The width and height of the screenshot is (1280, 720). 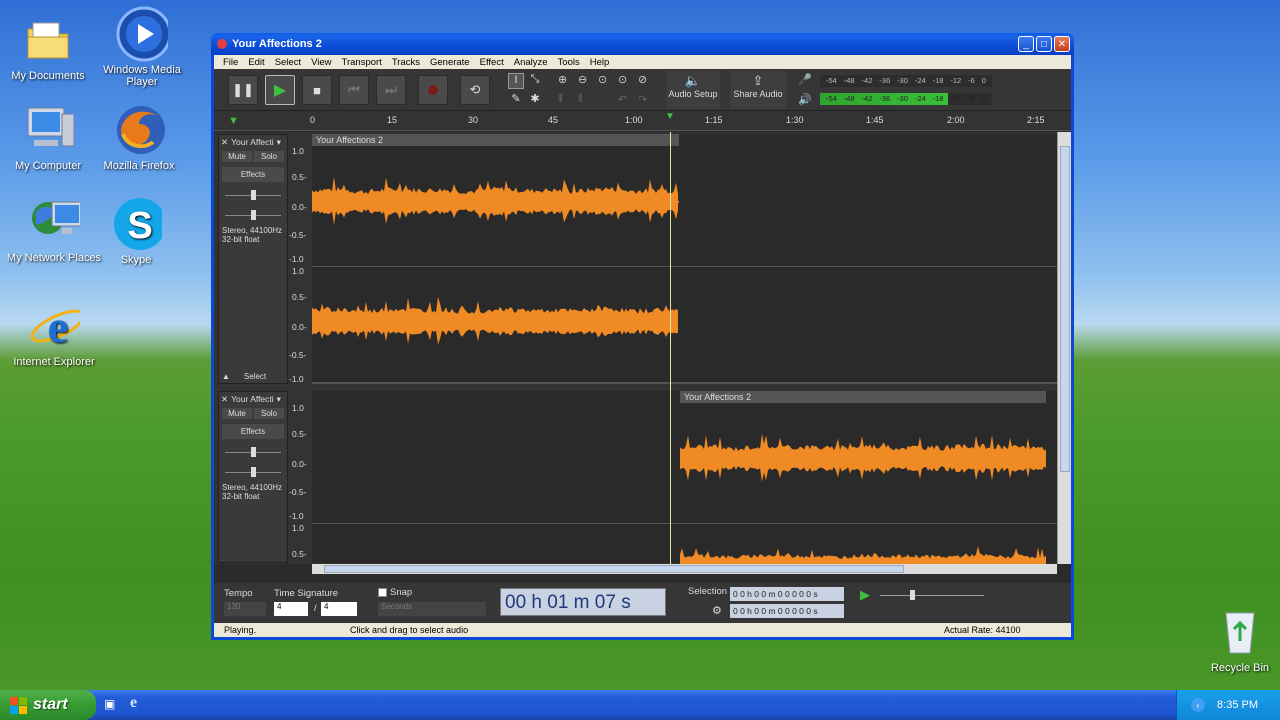 What do you see at coordinates (787, 611) in the screenshot?
I see `selection-end: 0 0 h 0 0 m 0 0 0 0 0 s` at bounding box center [787, 611].